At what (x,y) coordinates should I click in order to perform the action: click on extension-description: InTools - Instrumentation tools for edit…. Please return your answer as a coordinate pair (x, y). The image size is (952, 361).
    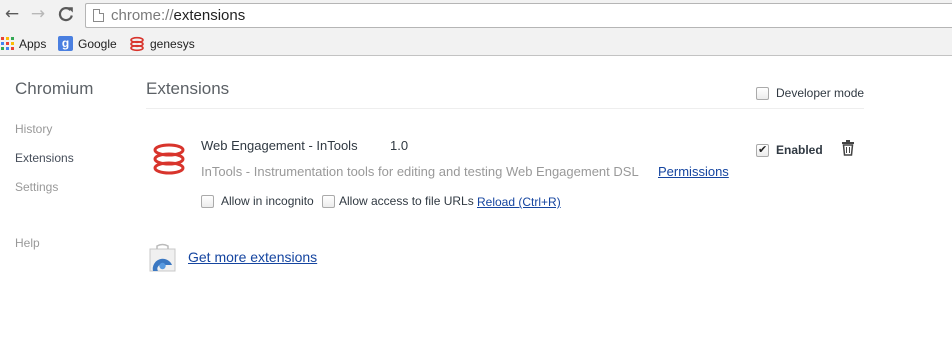
    Looking at the image, I should click on (420, 171).